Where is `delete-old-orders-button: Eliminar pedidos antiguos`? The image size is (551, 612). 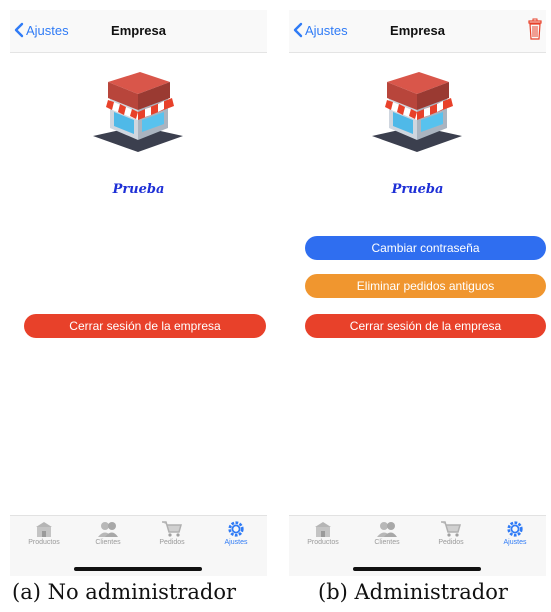
delete-old-orders-button: Eliminar pedidos antiguos is located at coordinates (425, 286).